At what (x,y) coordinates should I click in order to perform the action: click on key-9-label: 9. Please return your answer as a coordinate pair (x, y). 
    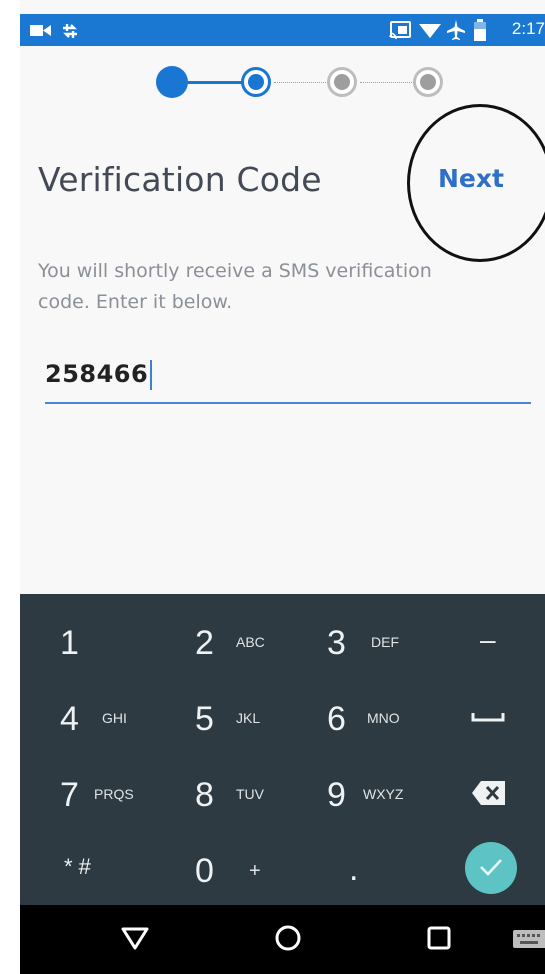
    Looking at the image, I should click on (336, 795).